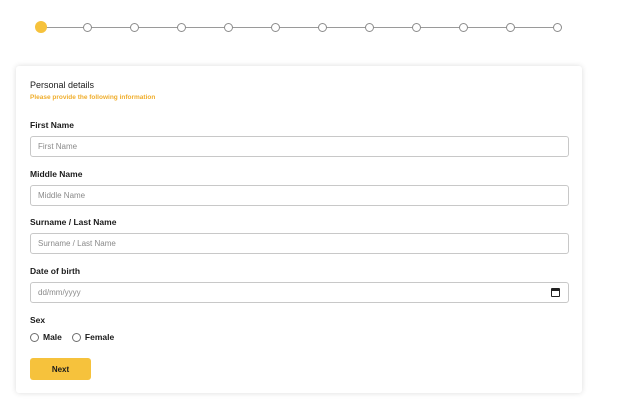 Image resolution: width=623 pixels, height=403 pixels. I want to click on dob-placeholder: dd/mm/yyyy, so click(59, 292).